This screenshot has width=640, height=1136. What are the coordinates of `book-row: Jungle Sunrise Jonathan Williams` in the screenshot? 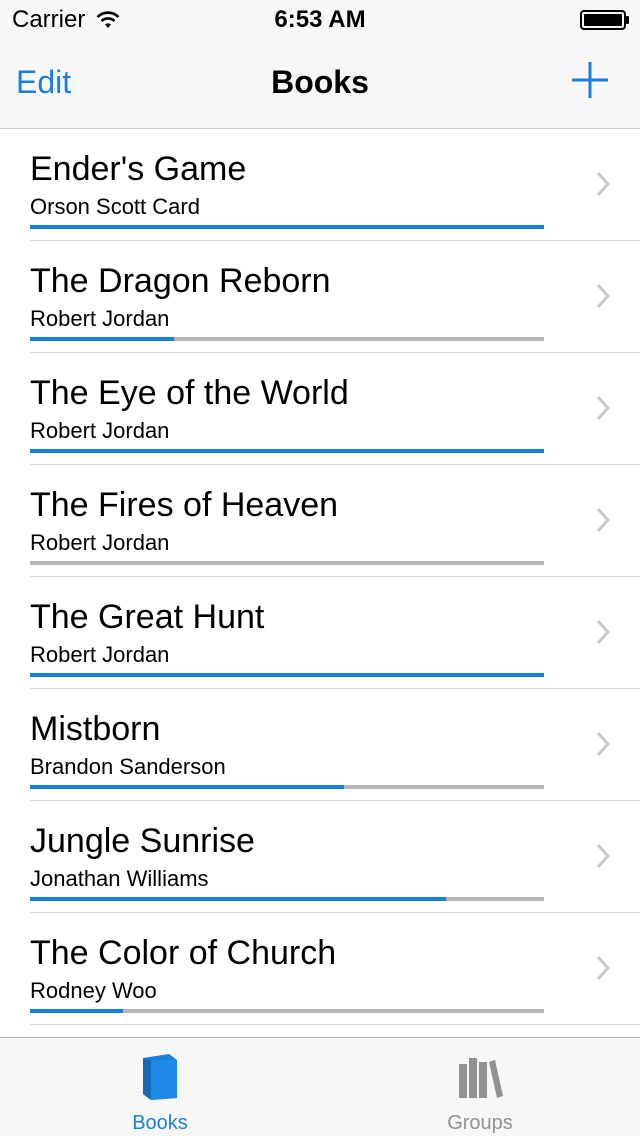 It's located at (335, 857).